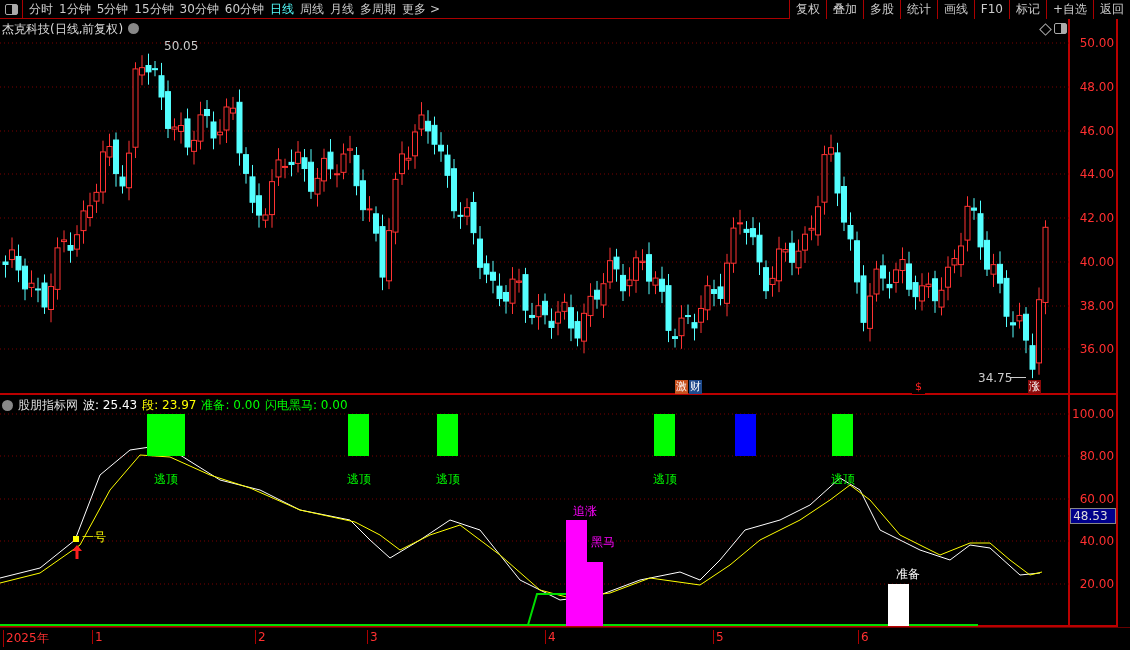 The image size is (1130, 650). Describe the element at coordinates (1097, 499) in the screenshot. I see `axis-label: 60.00` at that location.